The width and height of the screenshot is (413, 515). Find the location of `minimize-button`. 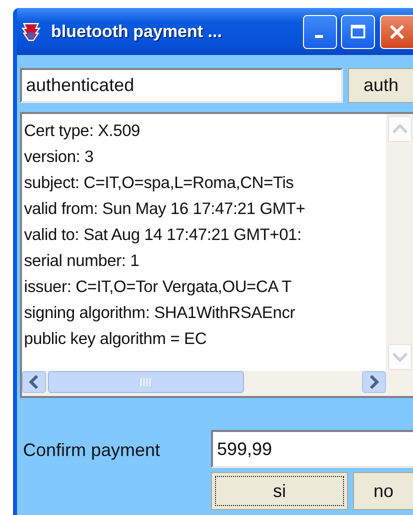

minimize-button is located at coordinates (320, 31).